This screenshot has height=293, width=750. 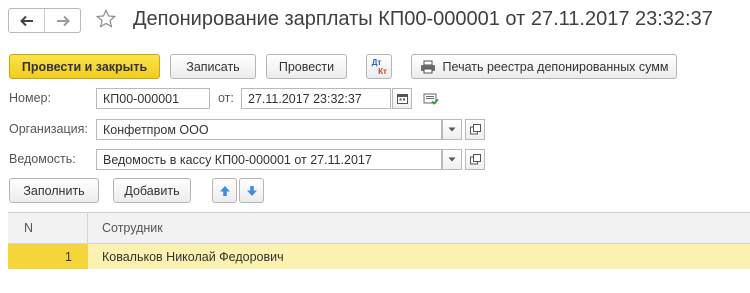 What do you see at coordinates (30, 98) in the screenshot?
I see `number-label: Номер:` at bounding box center [30, 98].